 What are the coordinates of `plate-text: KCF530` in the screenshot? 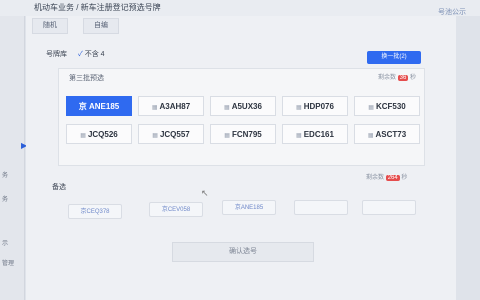 It's located at (390, 106).